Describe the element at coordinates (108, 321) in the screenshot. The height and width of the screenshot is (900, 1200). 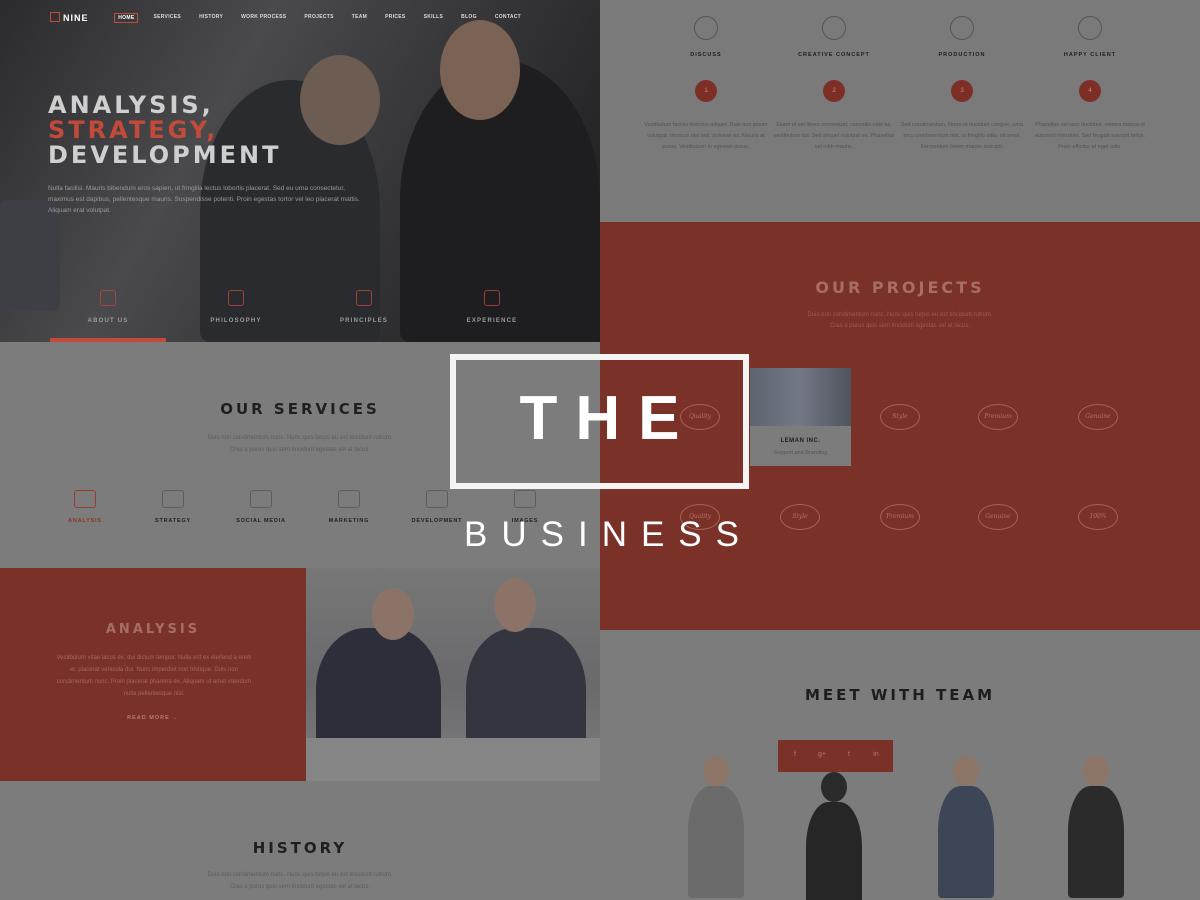
I see `hero-link-label: ABOUT US` at that location.